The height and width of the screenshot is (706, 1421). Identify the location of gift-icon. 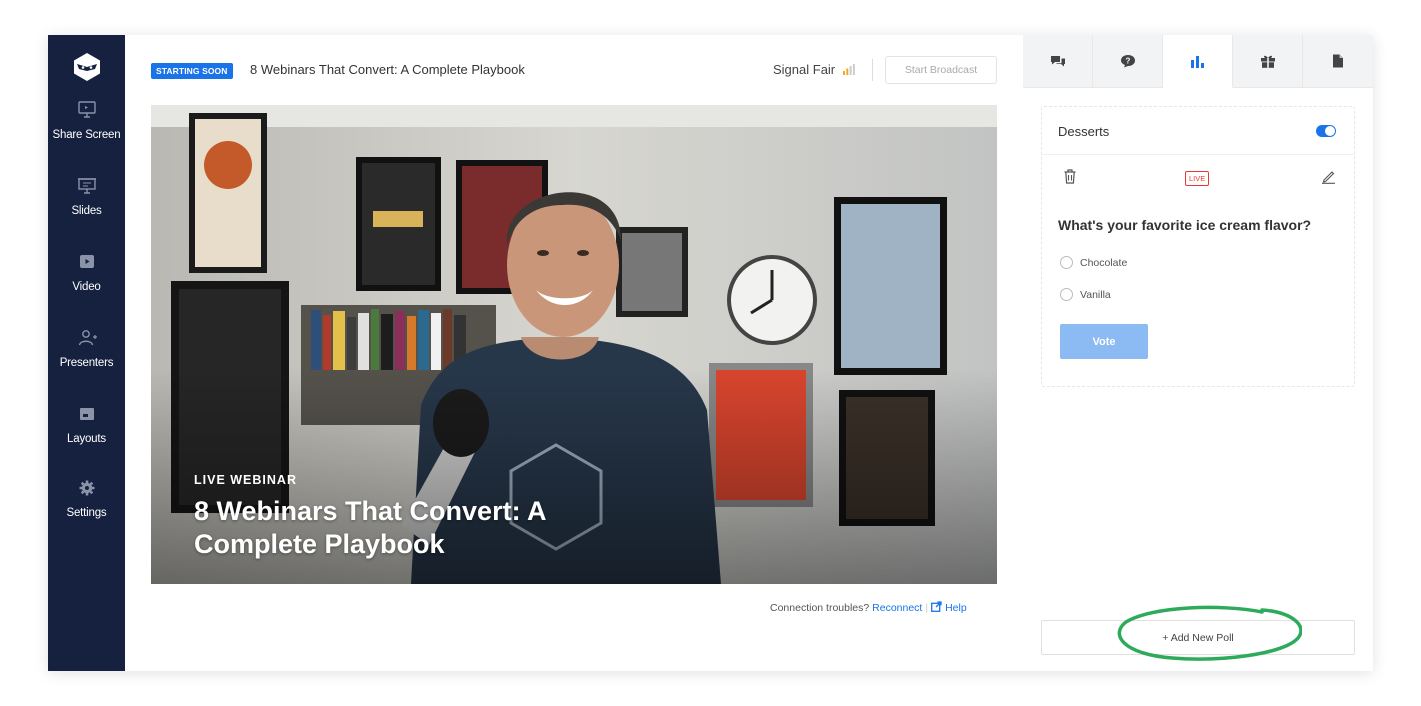
(1267, 61).